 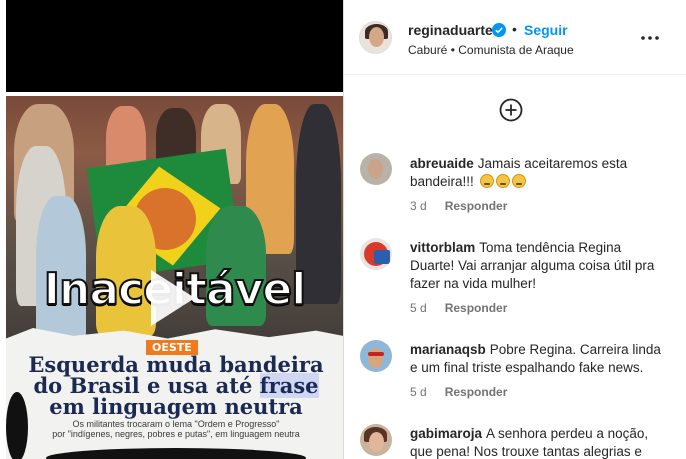 What do you see at coordinates (446, 433) in the screenshot?
I see `comment-username: gabimaroja` at bounding box center [446, 433].